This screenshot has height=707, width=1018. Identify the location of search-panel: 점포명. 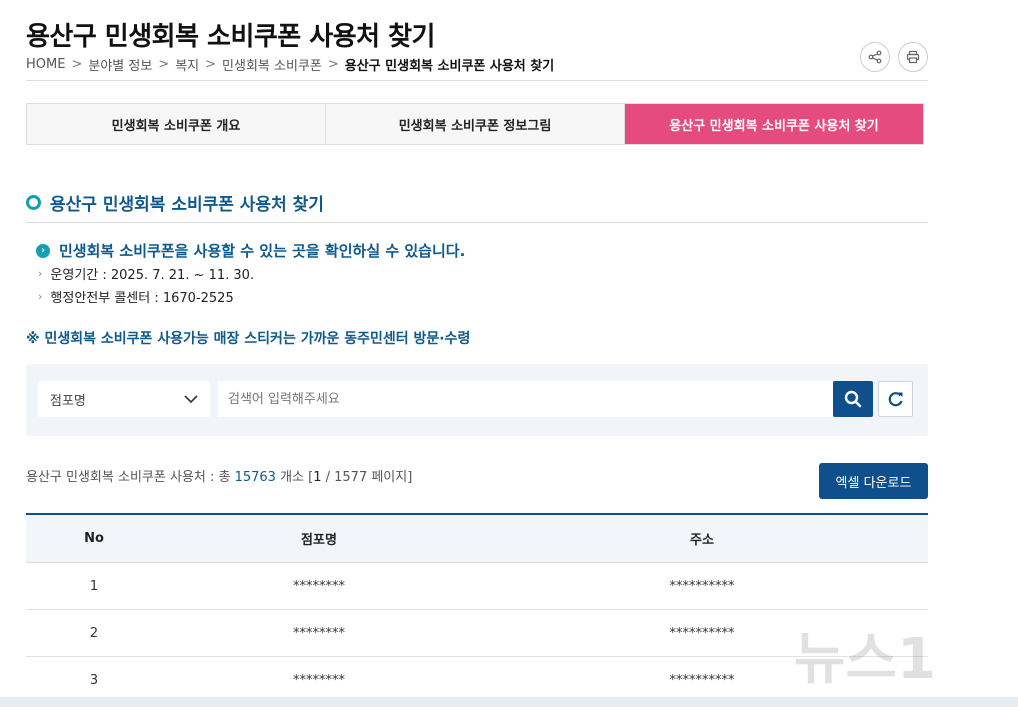
(477, 400).